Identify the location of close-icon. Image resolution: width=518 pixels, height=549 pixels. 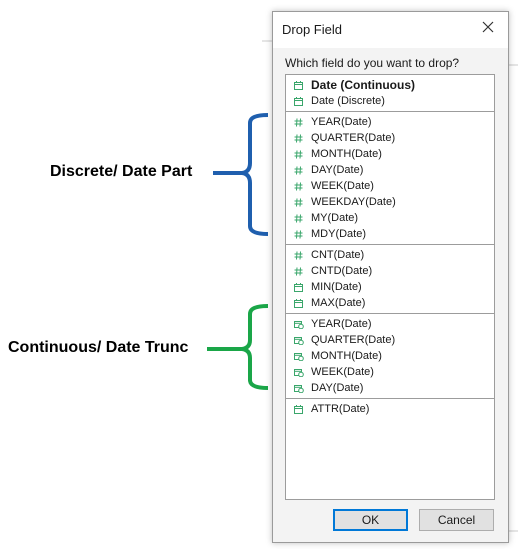
(488, 29).